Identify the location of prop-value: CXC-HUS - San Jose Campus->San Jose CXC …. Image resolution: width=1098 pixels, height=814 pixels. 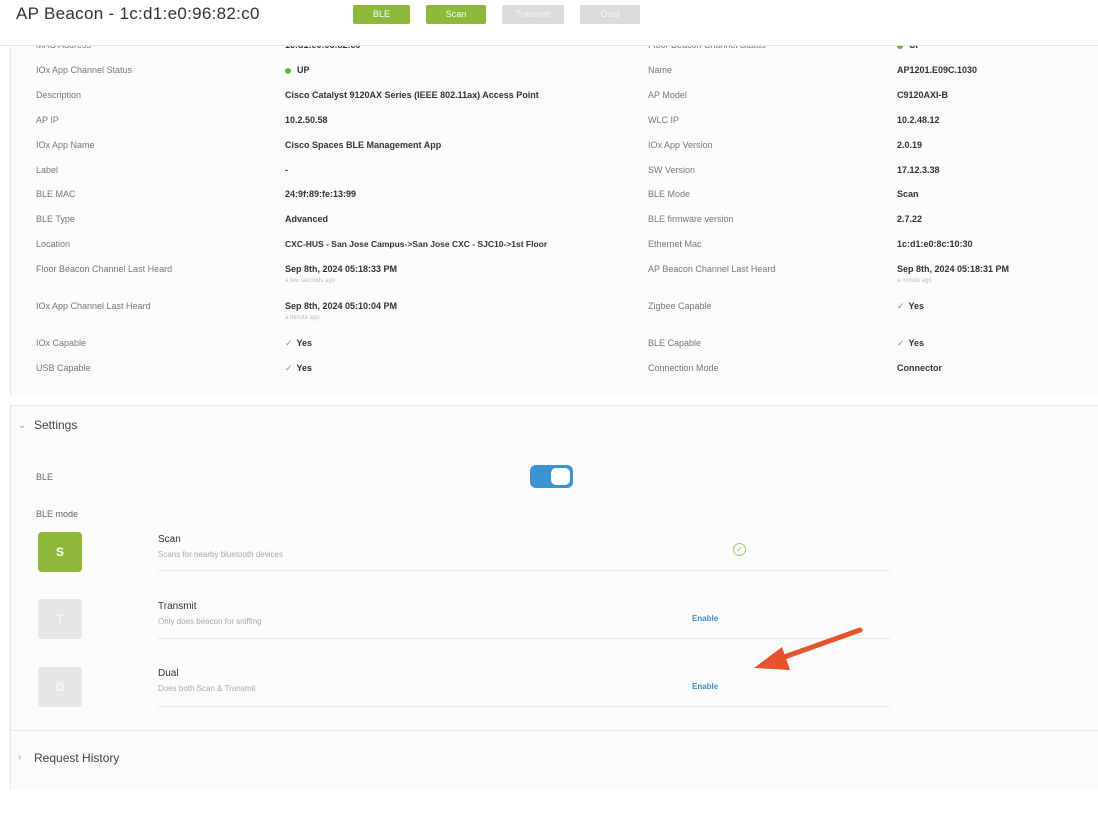
(416, 244).